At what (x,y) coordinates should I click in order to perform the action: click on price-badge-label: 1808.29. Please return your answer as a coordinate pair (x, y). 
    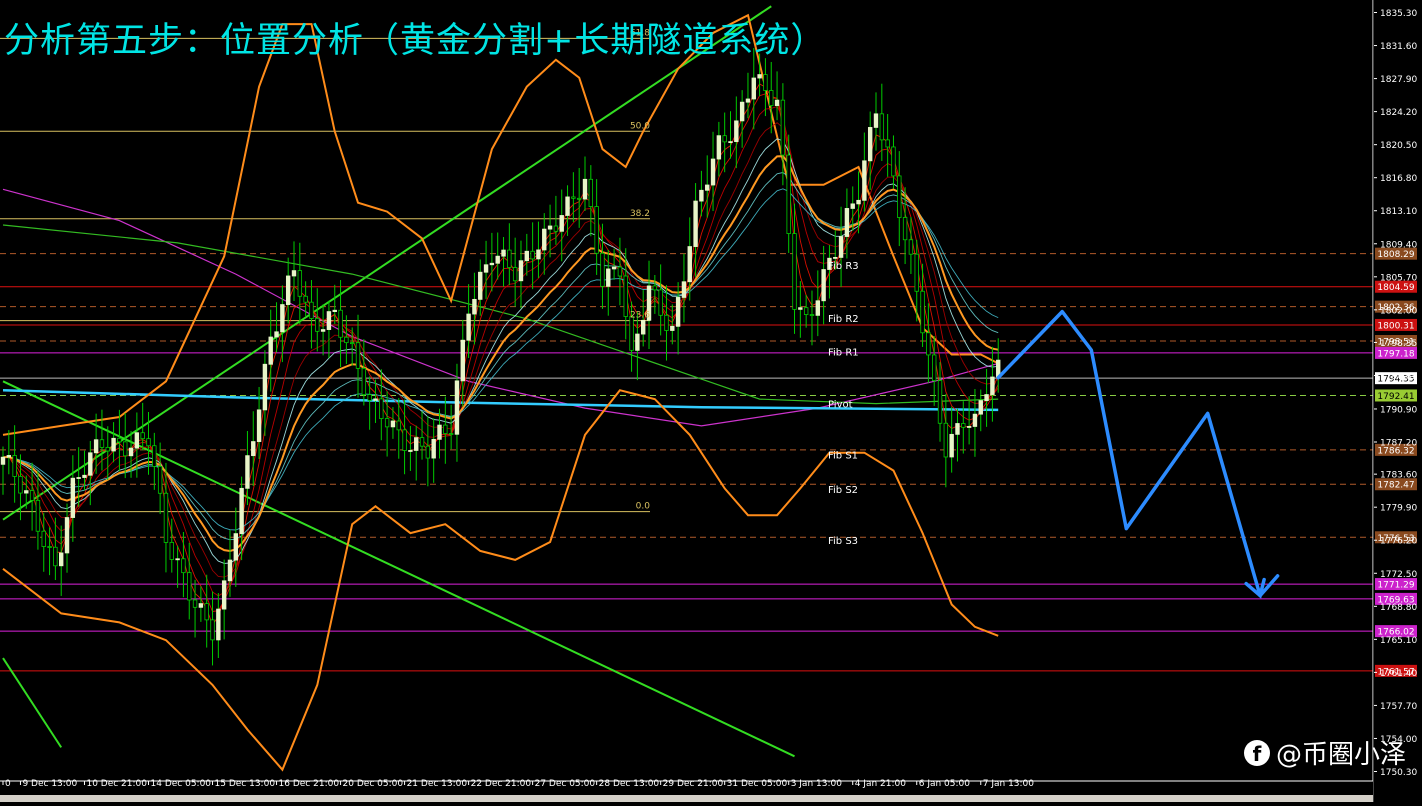
    Looking at the image, I should click on (1395, 255).